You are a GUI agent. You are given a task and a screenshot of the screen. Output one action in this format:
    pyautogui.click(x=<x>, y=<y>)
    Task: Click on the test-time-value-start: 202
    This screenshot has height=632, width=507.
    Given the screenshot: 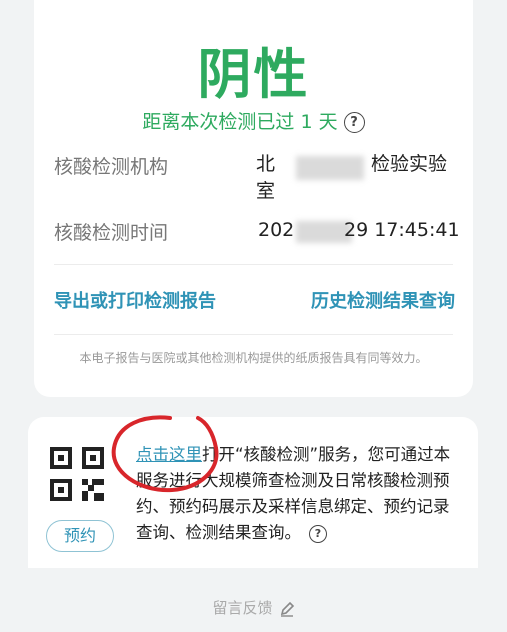 What is the action you would take?
    pyautogui.click(x=276, y=230)
    